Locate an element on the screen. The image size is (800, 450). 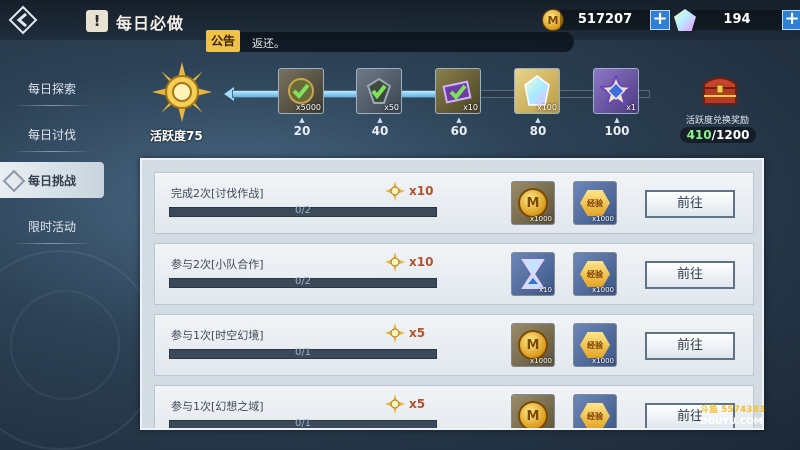
sidebar-item-label: 每日探索 is located at coordinates (51, 88).